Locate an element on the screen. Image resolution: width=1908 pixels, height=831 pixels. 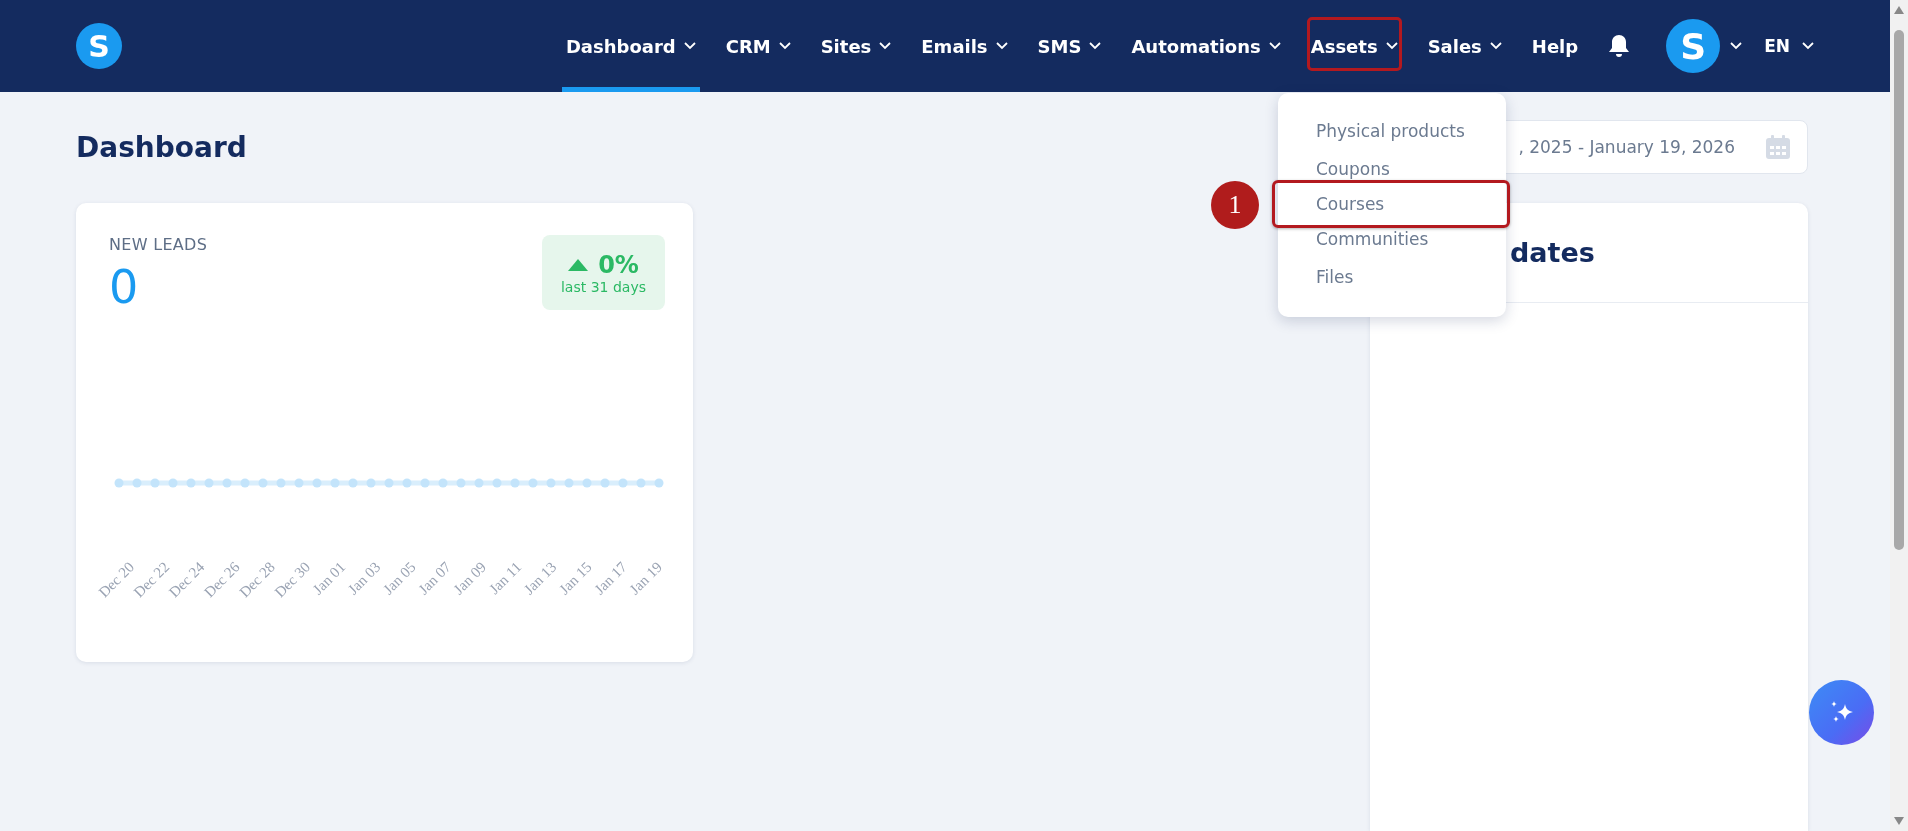
nav-menu-item: Emails is located at coordinates (964, 46).